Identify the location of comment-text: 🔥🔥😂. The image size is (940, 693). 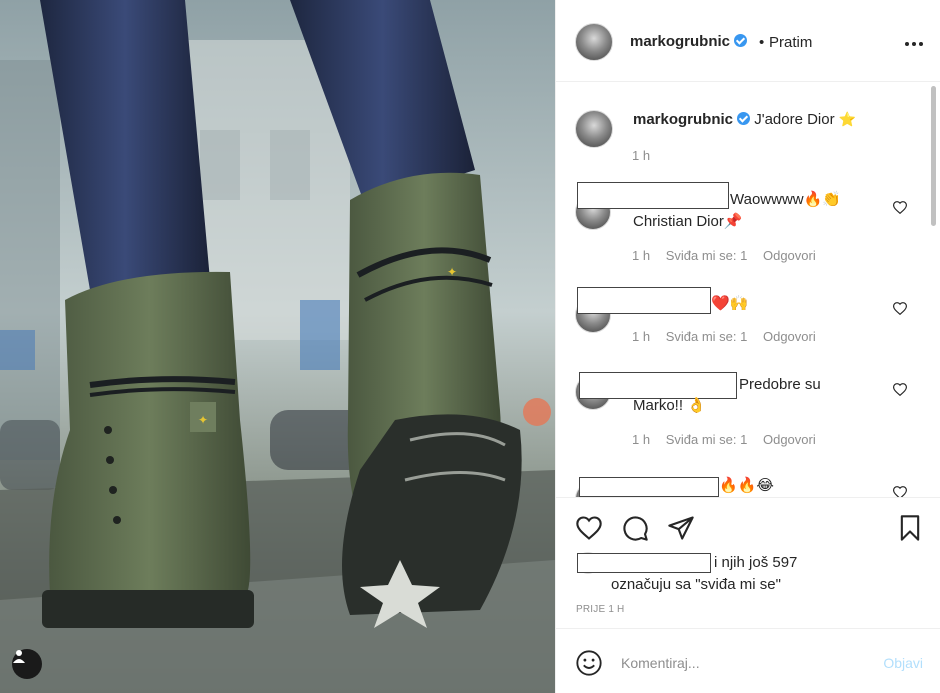
(746, 485).